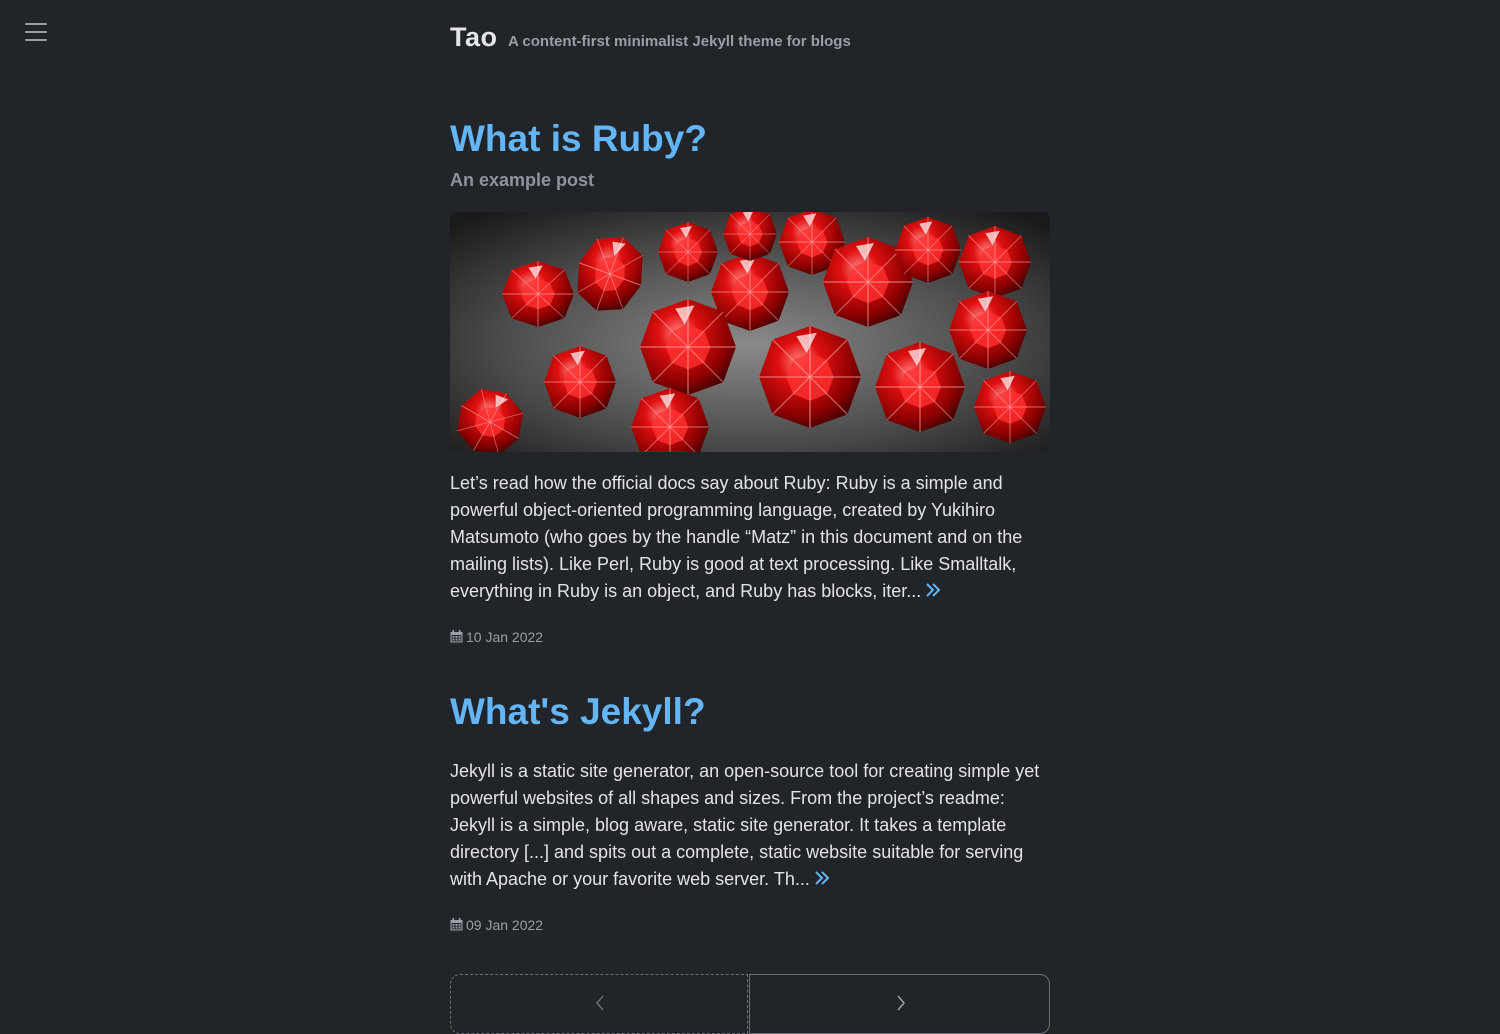  I want to click on hamburger-menu-icon, so click(36, 32).